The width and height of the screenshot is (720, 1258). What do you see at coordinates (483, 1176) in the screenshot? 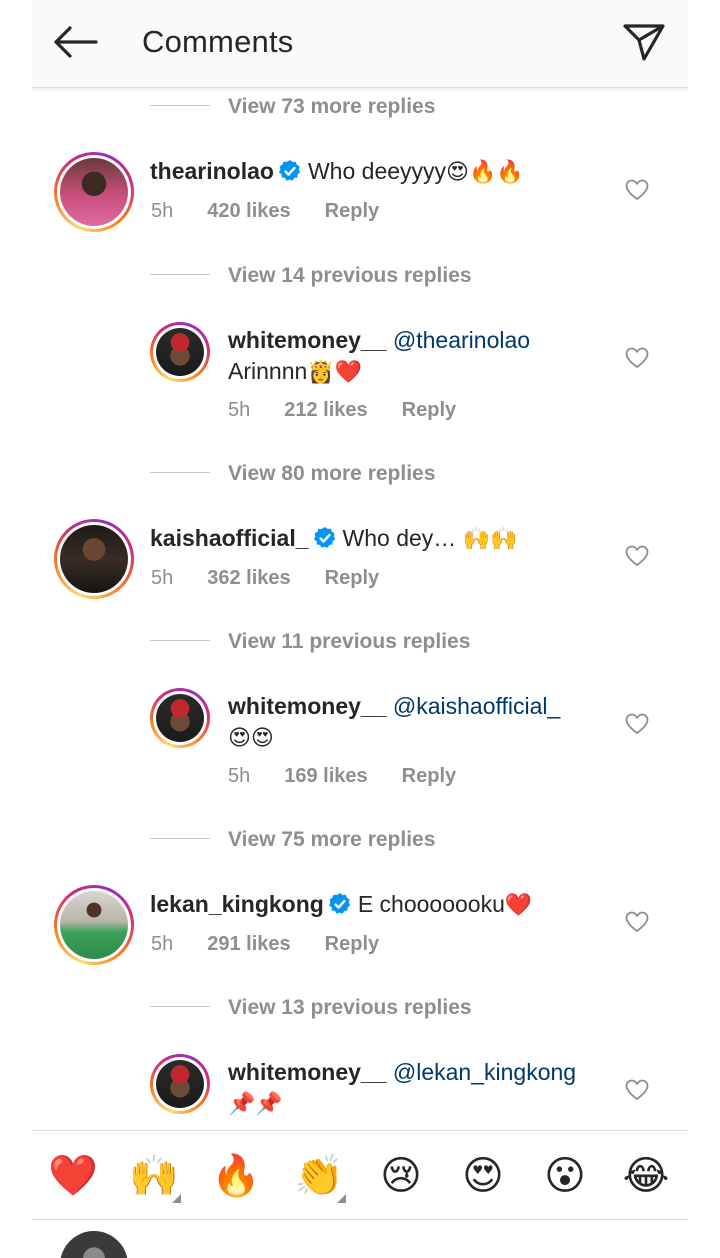
I see `emoji-button: 😍` at bounding box center [483, 1176].